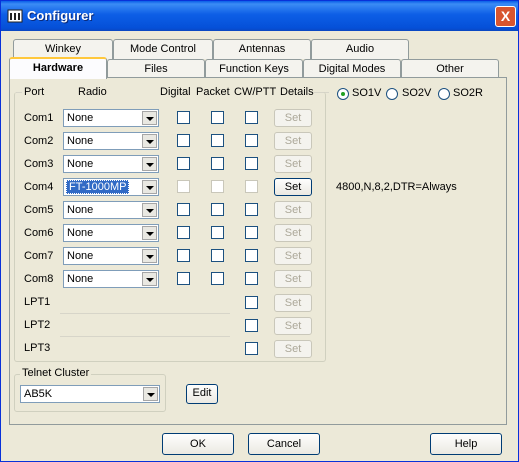 The width and height of the screenshot is (519, 462). I want to click on so2v-label: SO2V, so click(417, 93).